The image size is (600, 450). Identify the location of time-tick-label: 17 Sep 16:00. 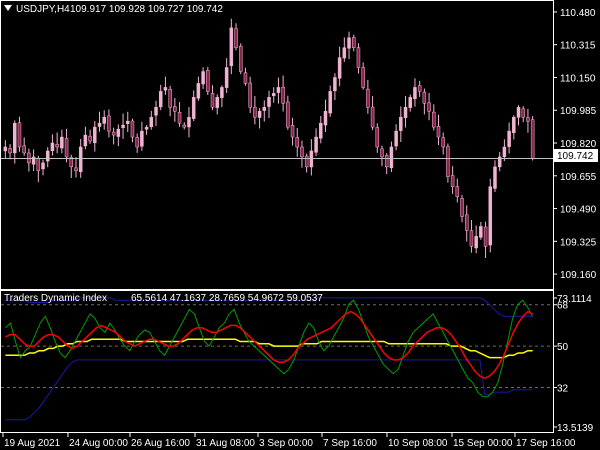
(546, 443).